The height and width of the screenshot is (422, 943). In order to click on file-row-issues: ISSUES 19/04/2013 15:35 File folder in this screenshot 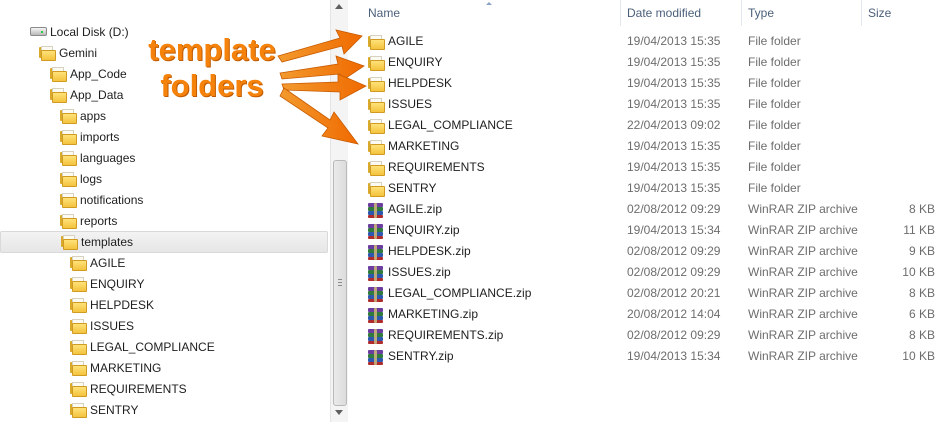, I will do `click(645, 104)`.